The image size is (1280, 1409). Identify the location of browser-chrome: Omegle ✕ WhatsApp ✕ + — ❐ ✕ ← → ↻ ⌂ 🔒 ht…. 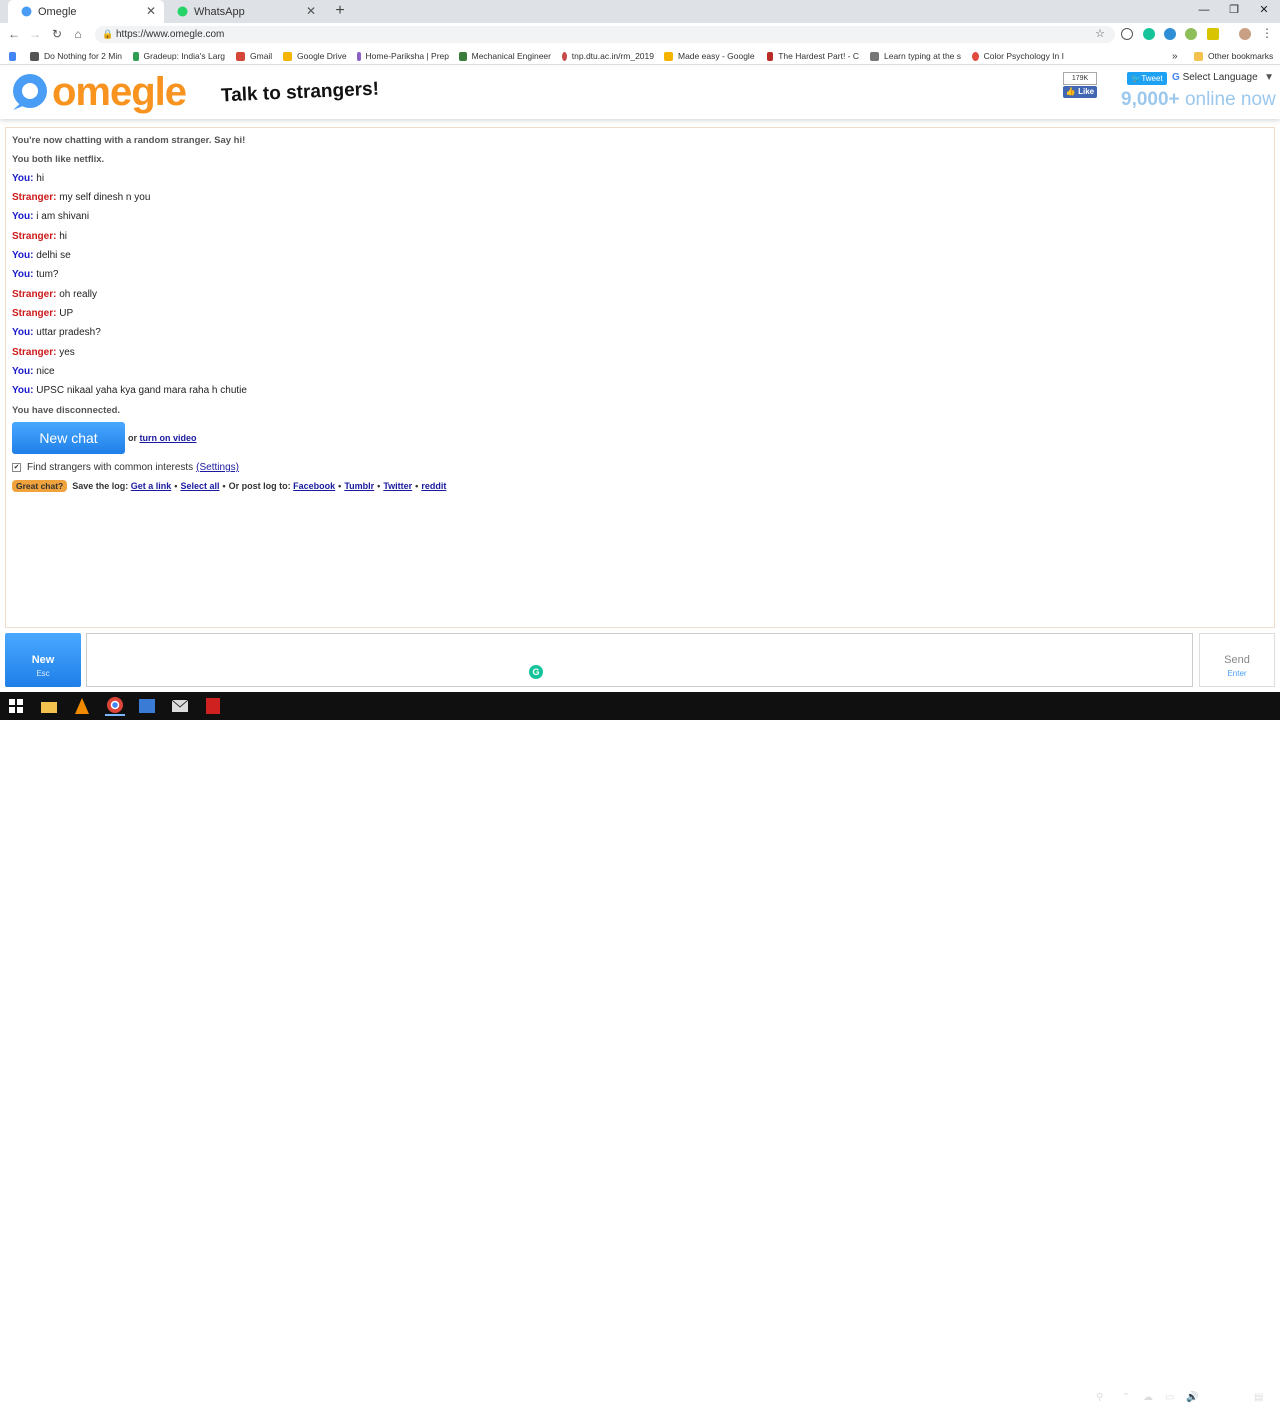
(640, 33).